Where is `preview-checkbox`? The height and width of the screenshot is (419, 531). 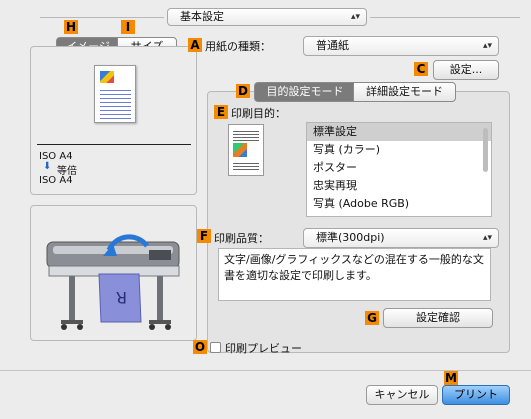 preview-checkbox is located at coordinates (215, 347).